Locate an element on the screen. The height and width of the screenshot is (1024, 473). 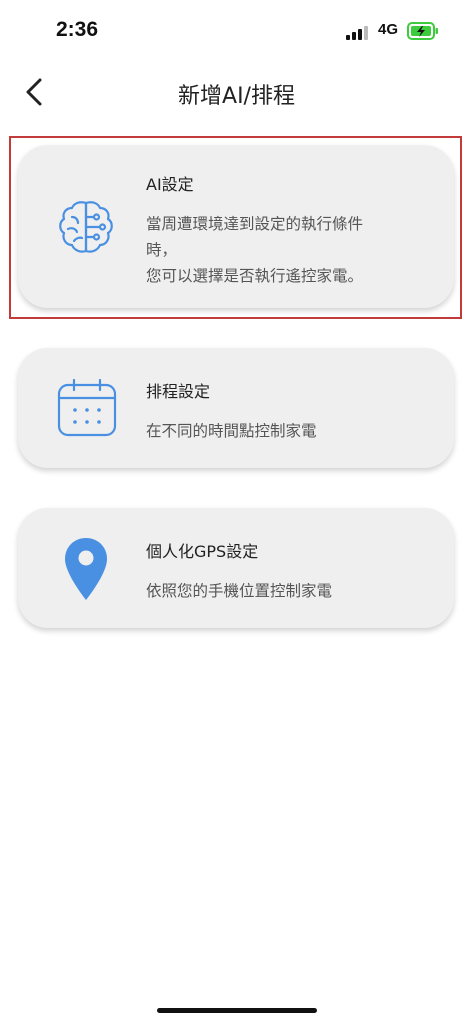
location-pin-icon is located at coordinates (86, 569).